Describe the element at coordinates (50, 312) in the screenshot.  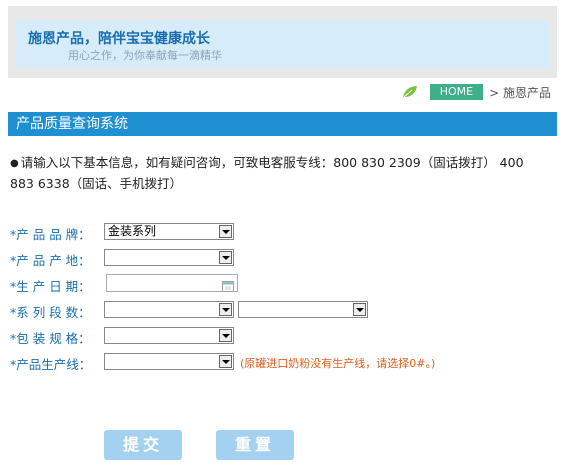
I see `series-label: *系 列 段 数：` at that location.